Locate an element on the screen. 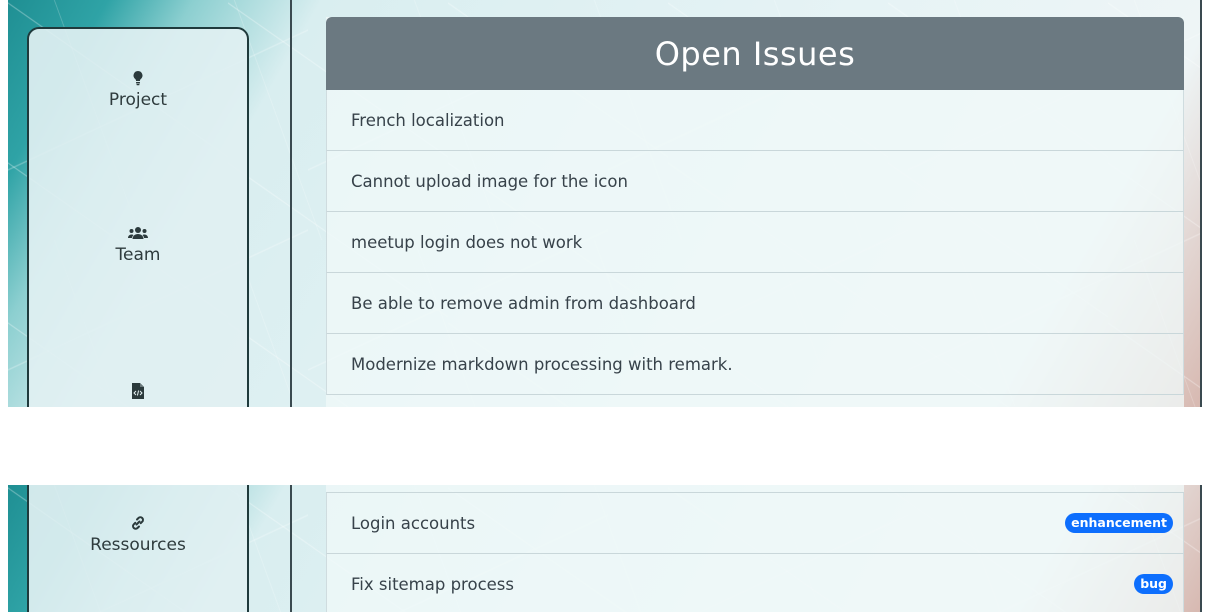 The height and width of the screenshot is (612, 1217). sidebar-item-team: Team is located at coordinates (138, 245).